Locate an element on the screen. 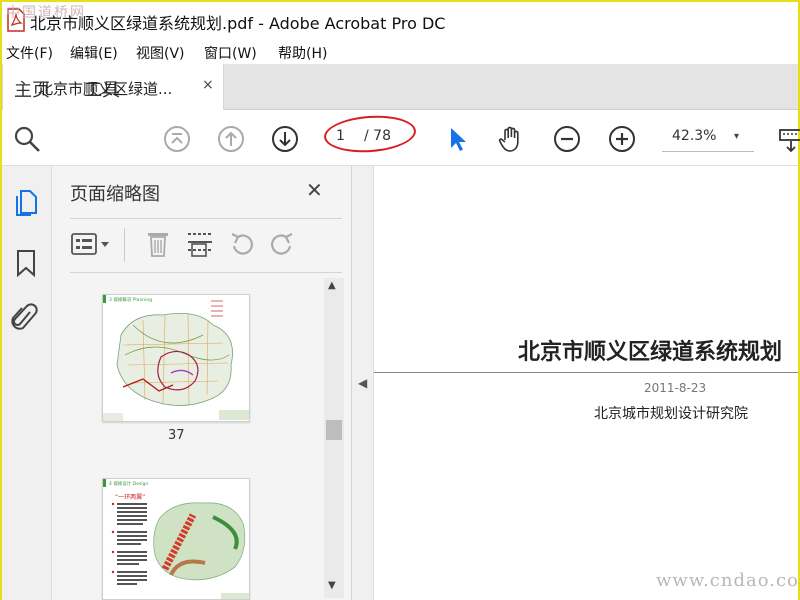 The image size is (800, 600). document-rule is located at coordinates (586, 372).